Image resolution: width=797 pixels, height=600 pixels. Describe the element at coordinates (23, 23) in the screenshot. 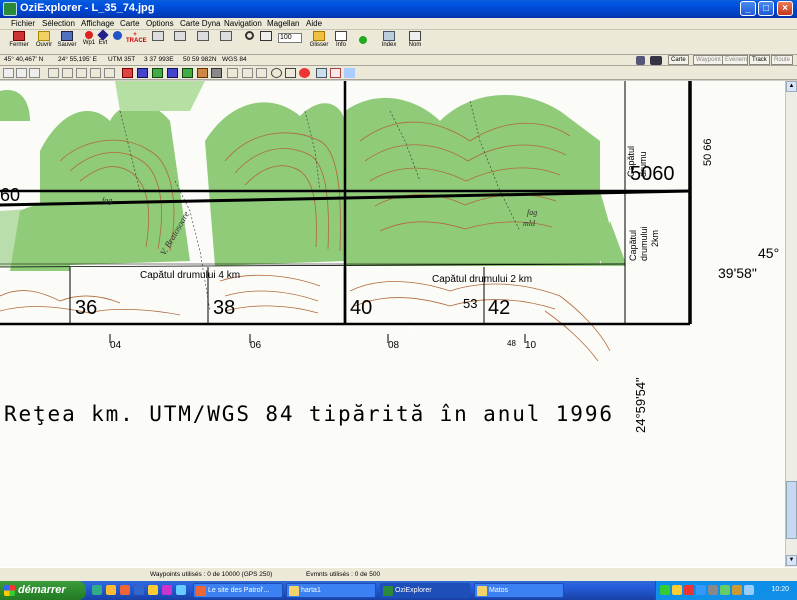

I see `menu-fichier: Fichier` at that location.